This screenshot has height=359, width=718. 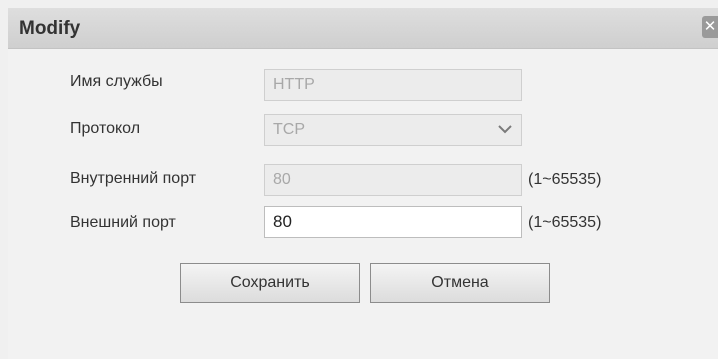 What do you see at coordinates (50, 28) in the screenshot?
I see `dialog-title: Modify` at bounding box center [50, 28].